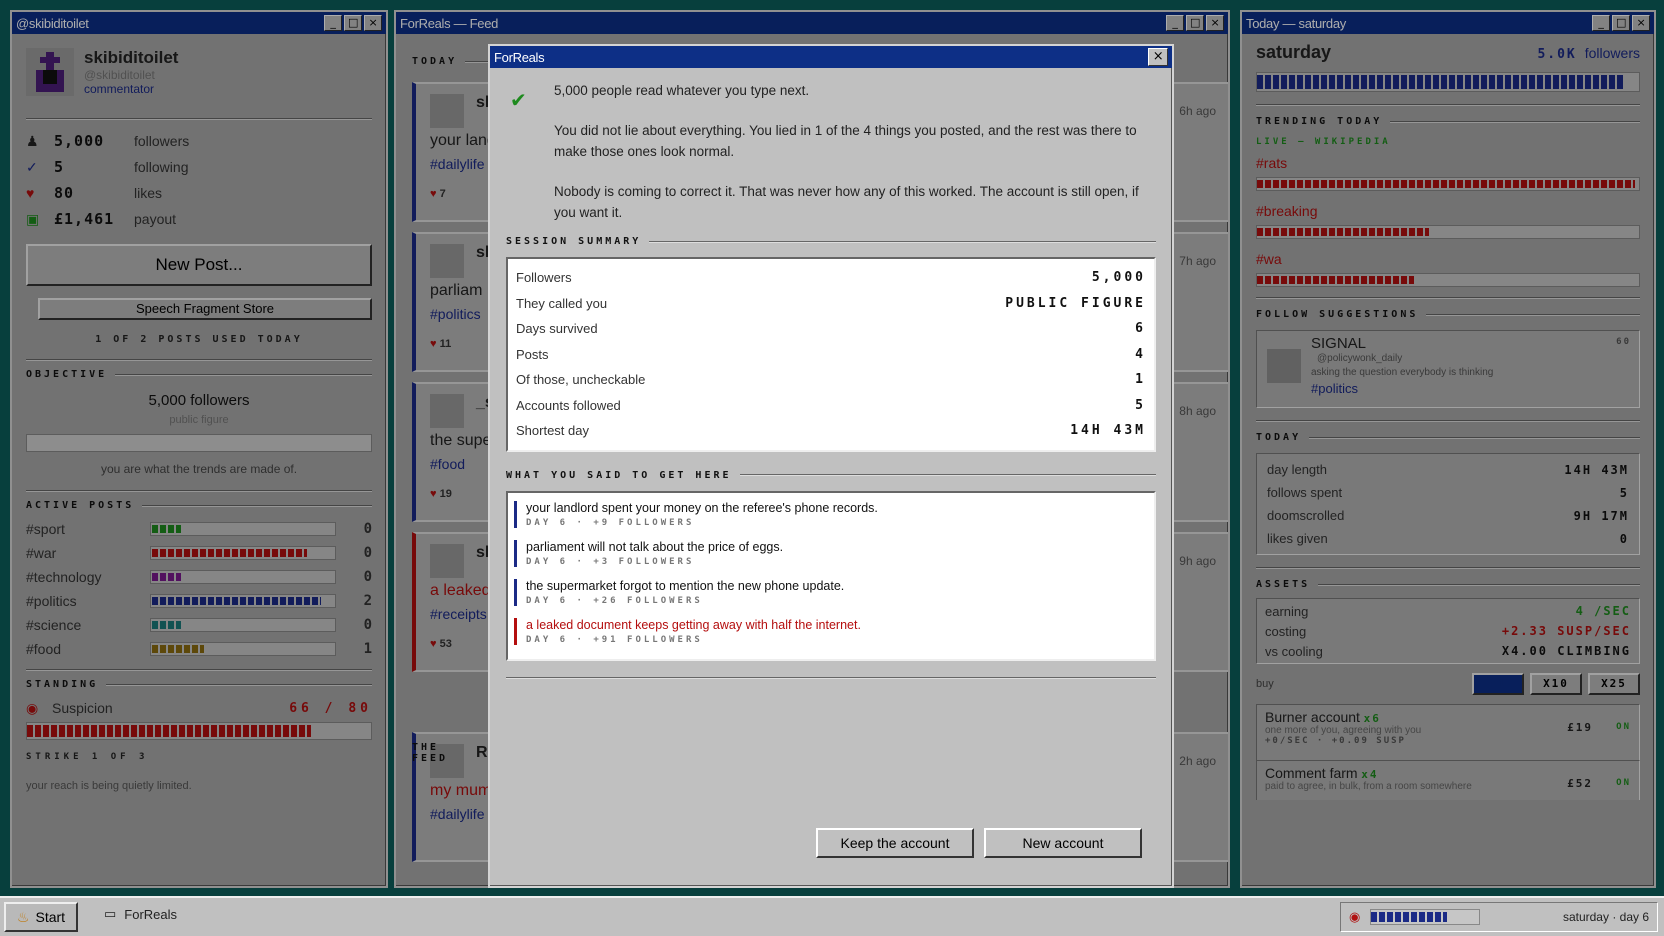  What do you see at coordinates (1140, 405) in the screenshot?
I see `summary-value: 5` at bounding box center [1140, 405].